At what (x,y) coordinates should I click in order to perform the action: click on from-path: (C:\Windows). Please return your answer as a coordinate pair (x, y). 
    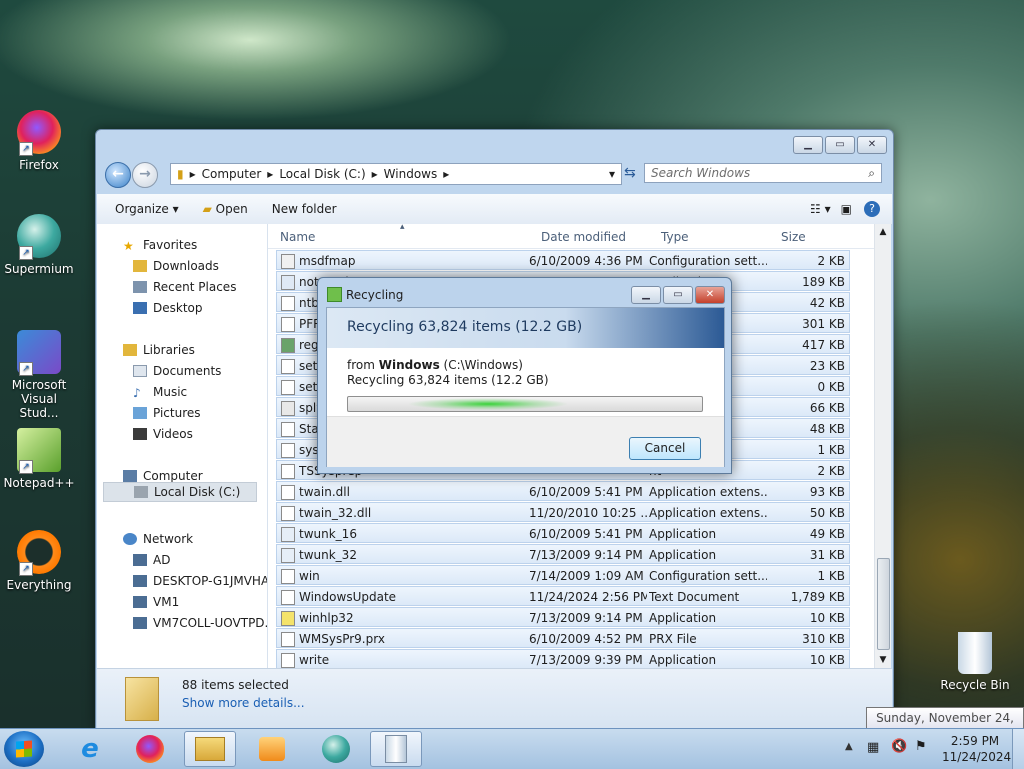
    Looking at the image, I should click on (481, 365).